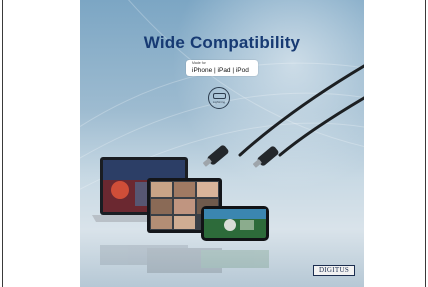 The height and width of the screenshot is (287, 428). What do you see at coordinates (222, 42) in the screenshot?
I see `headline: Wide Compatibility` at bounding box center [222, 42].